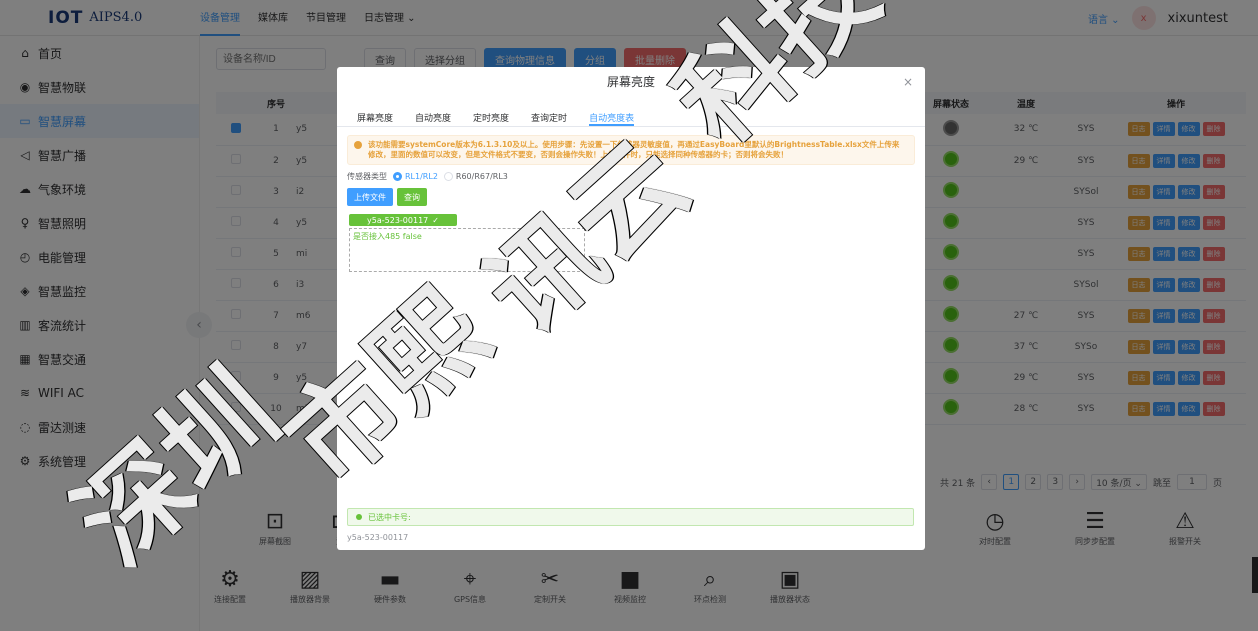  I want to click on radio-checked-icon, so click(397, 176).